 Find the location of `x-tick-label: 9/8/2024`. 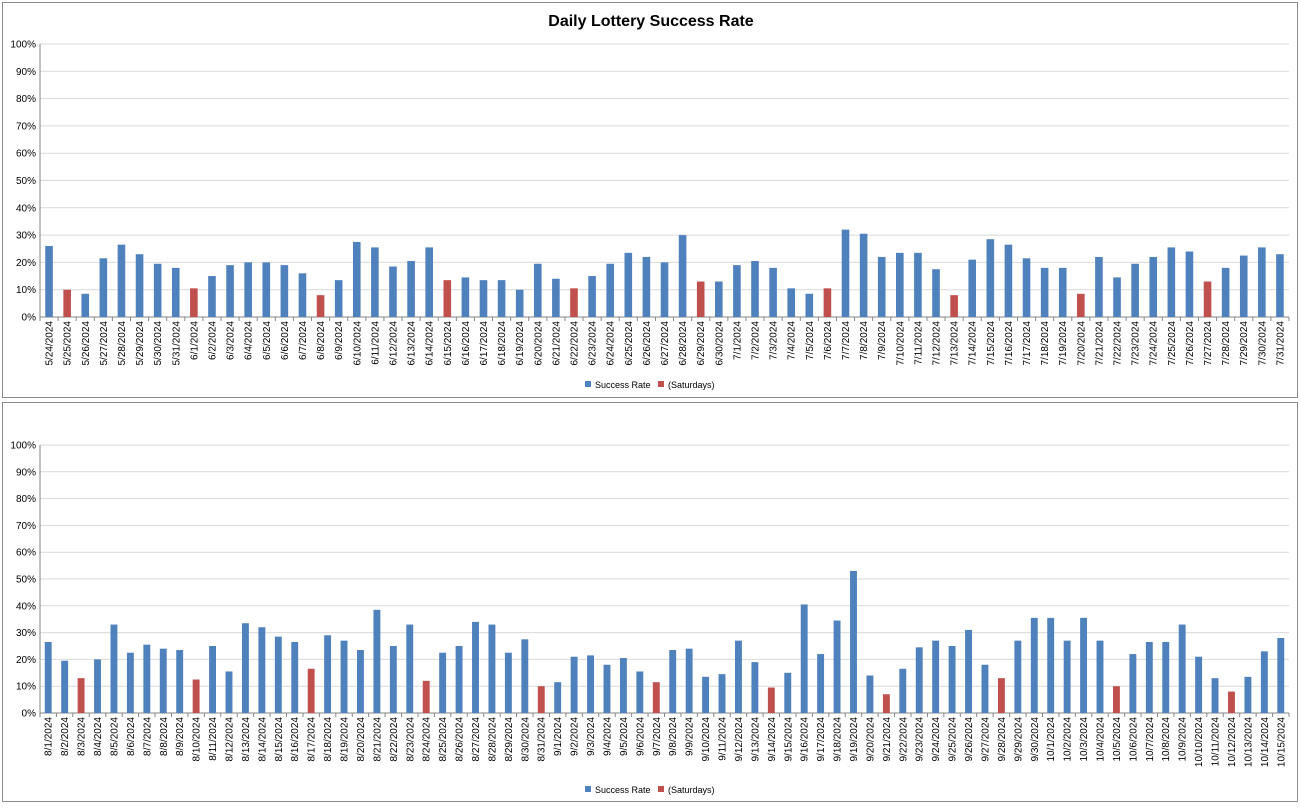

x-tick-label: 9/8/2024 is located at coordinates (673, 736).